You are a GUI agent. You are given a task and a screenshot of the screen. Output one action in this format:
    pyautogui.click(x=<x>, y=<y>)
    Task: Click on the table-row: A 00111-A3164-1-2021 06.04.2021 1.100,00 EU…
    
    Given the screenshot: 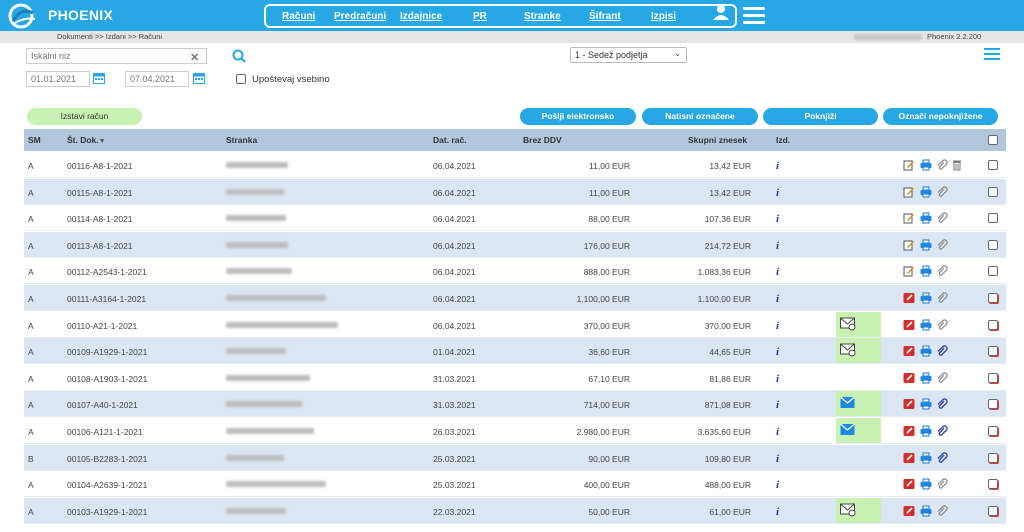 What is the action you would take?
    pyautogui.click(x=515, y=298)
    